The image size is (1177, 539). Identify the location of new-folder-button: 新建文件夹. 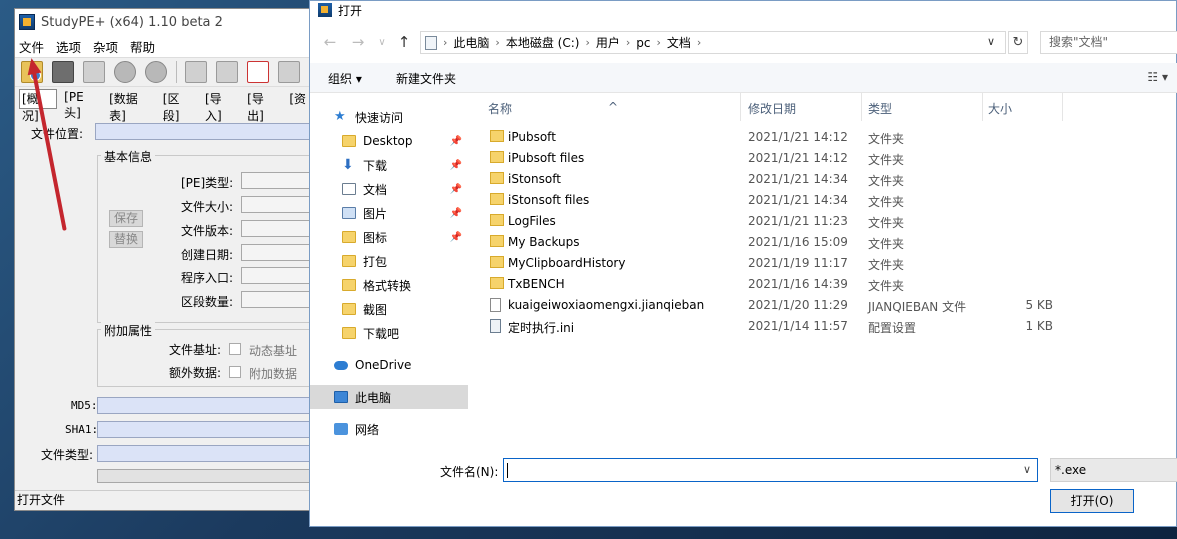
(426, 78).